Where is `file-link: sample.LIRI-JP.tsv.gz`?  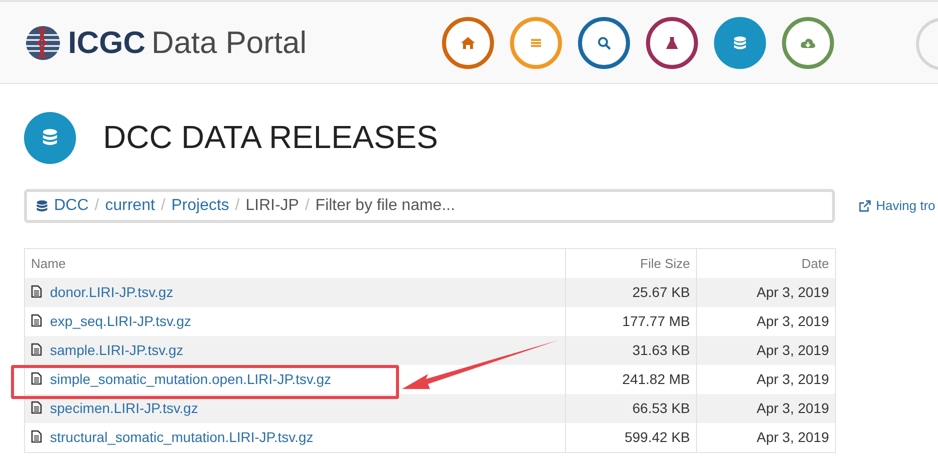 file-link: sample.LIRI-JP.tsv.gz is located at coordinates (117, 350).